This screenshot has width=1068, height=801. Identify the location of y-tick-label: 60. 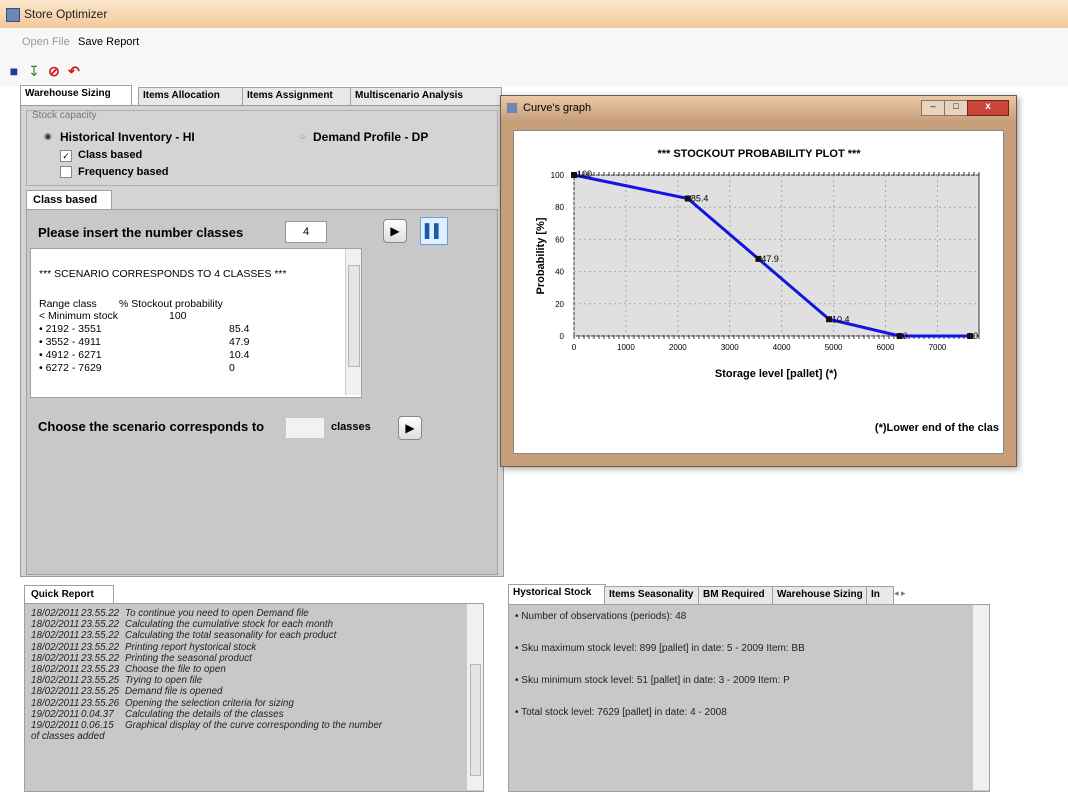
(559, 239).